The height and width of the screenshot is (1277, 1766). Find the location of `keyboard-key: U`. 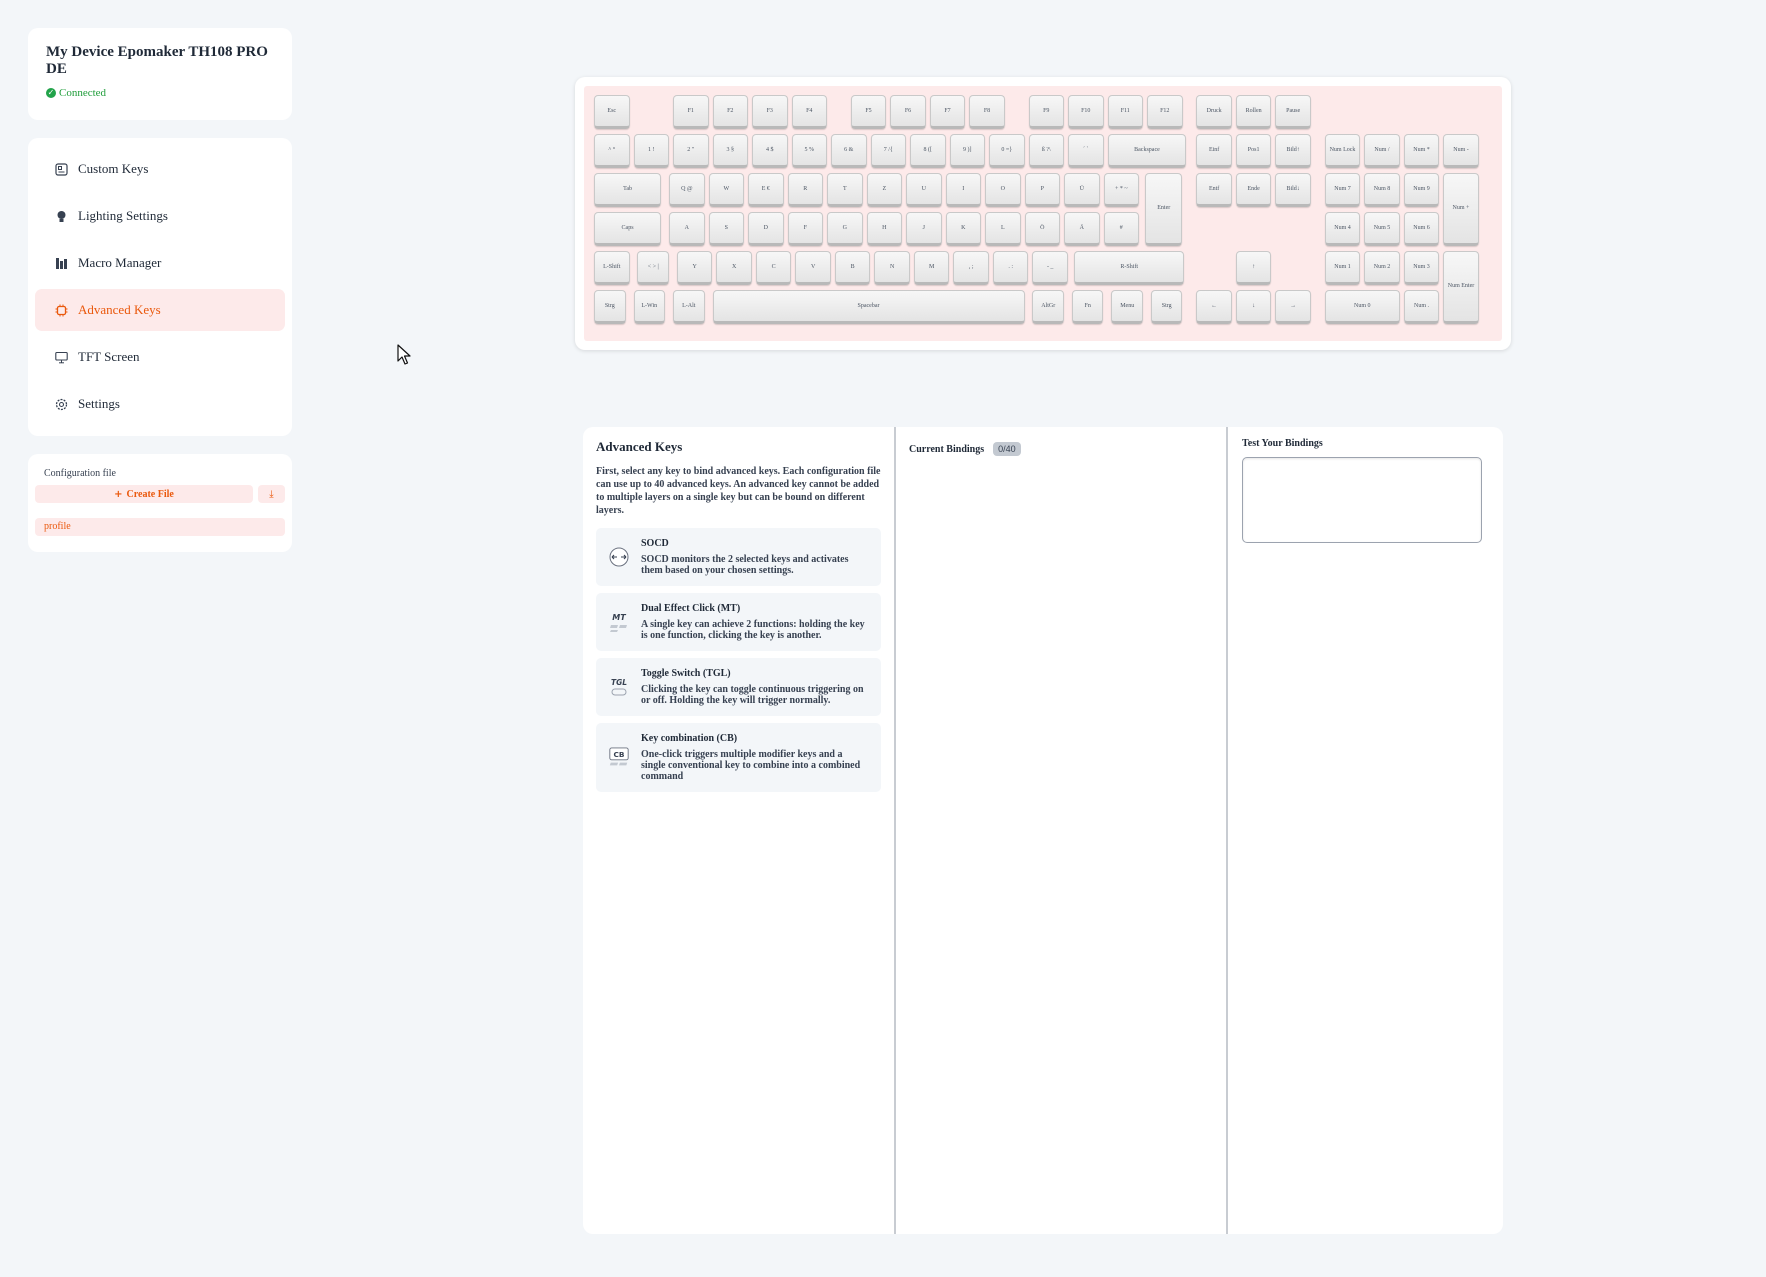

keyboard-key: U is located at coordinates (924, 190).